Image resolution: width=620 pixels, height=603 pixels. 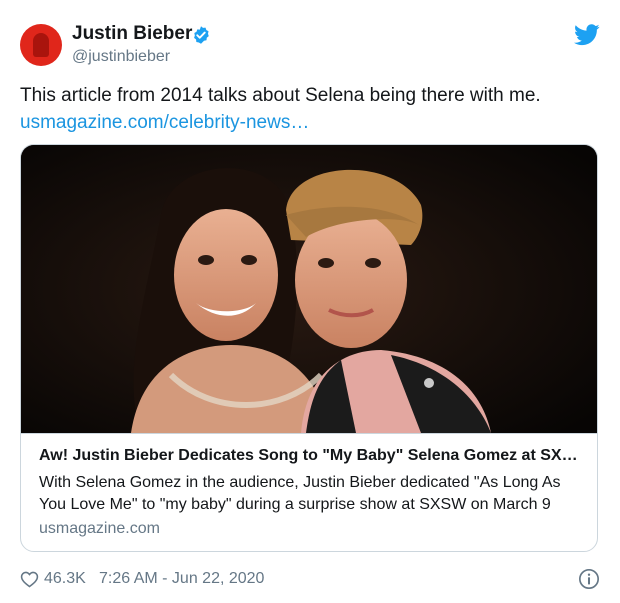 I want to click on timestamp: 7:26 AM - Jun 22, 2020, so click(x=181, y=579).